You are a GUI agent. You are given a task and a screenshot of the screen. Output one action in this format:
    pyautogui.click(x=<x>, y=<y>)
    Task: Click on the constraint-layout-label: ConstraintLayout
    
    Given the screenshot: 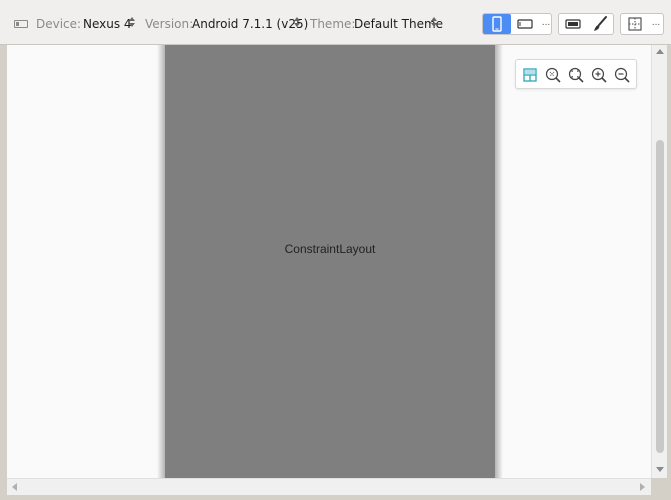 What is the action you would take?
    pyautogui.click(x=330, y=249)
    